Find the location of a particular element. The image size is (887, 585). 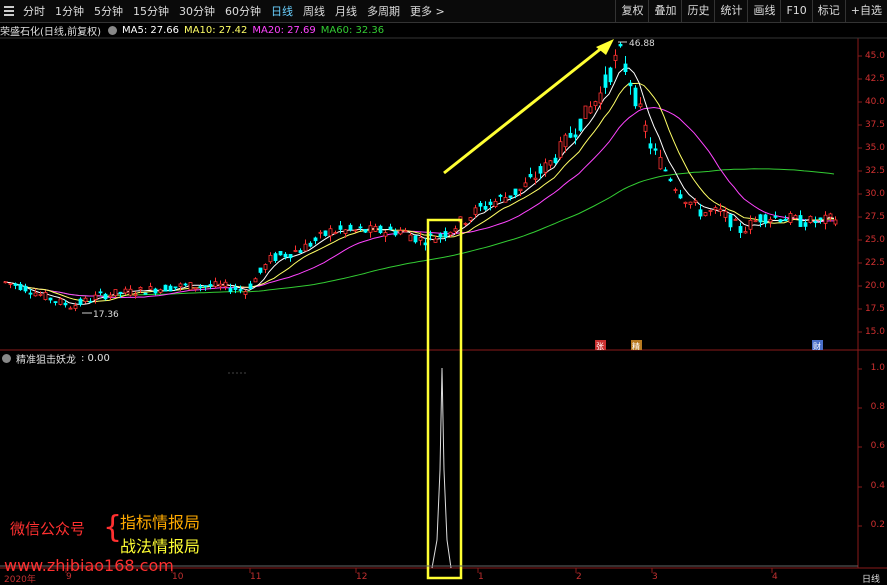

badge-zhang: 张 is located at coordinates (600, 346).